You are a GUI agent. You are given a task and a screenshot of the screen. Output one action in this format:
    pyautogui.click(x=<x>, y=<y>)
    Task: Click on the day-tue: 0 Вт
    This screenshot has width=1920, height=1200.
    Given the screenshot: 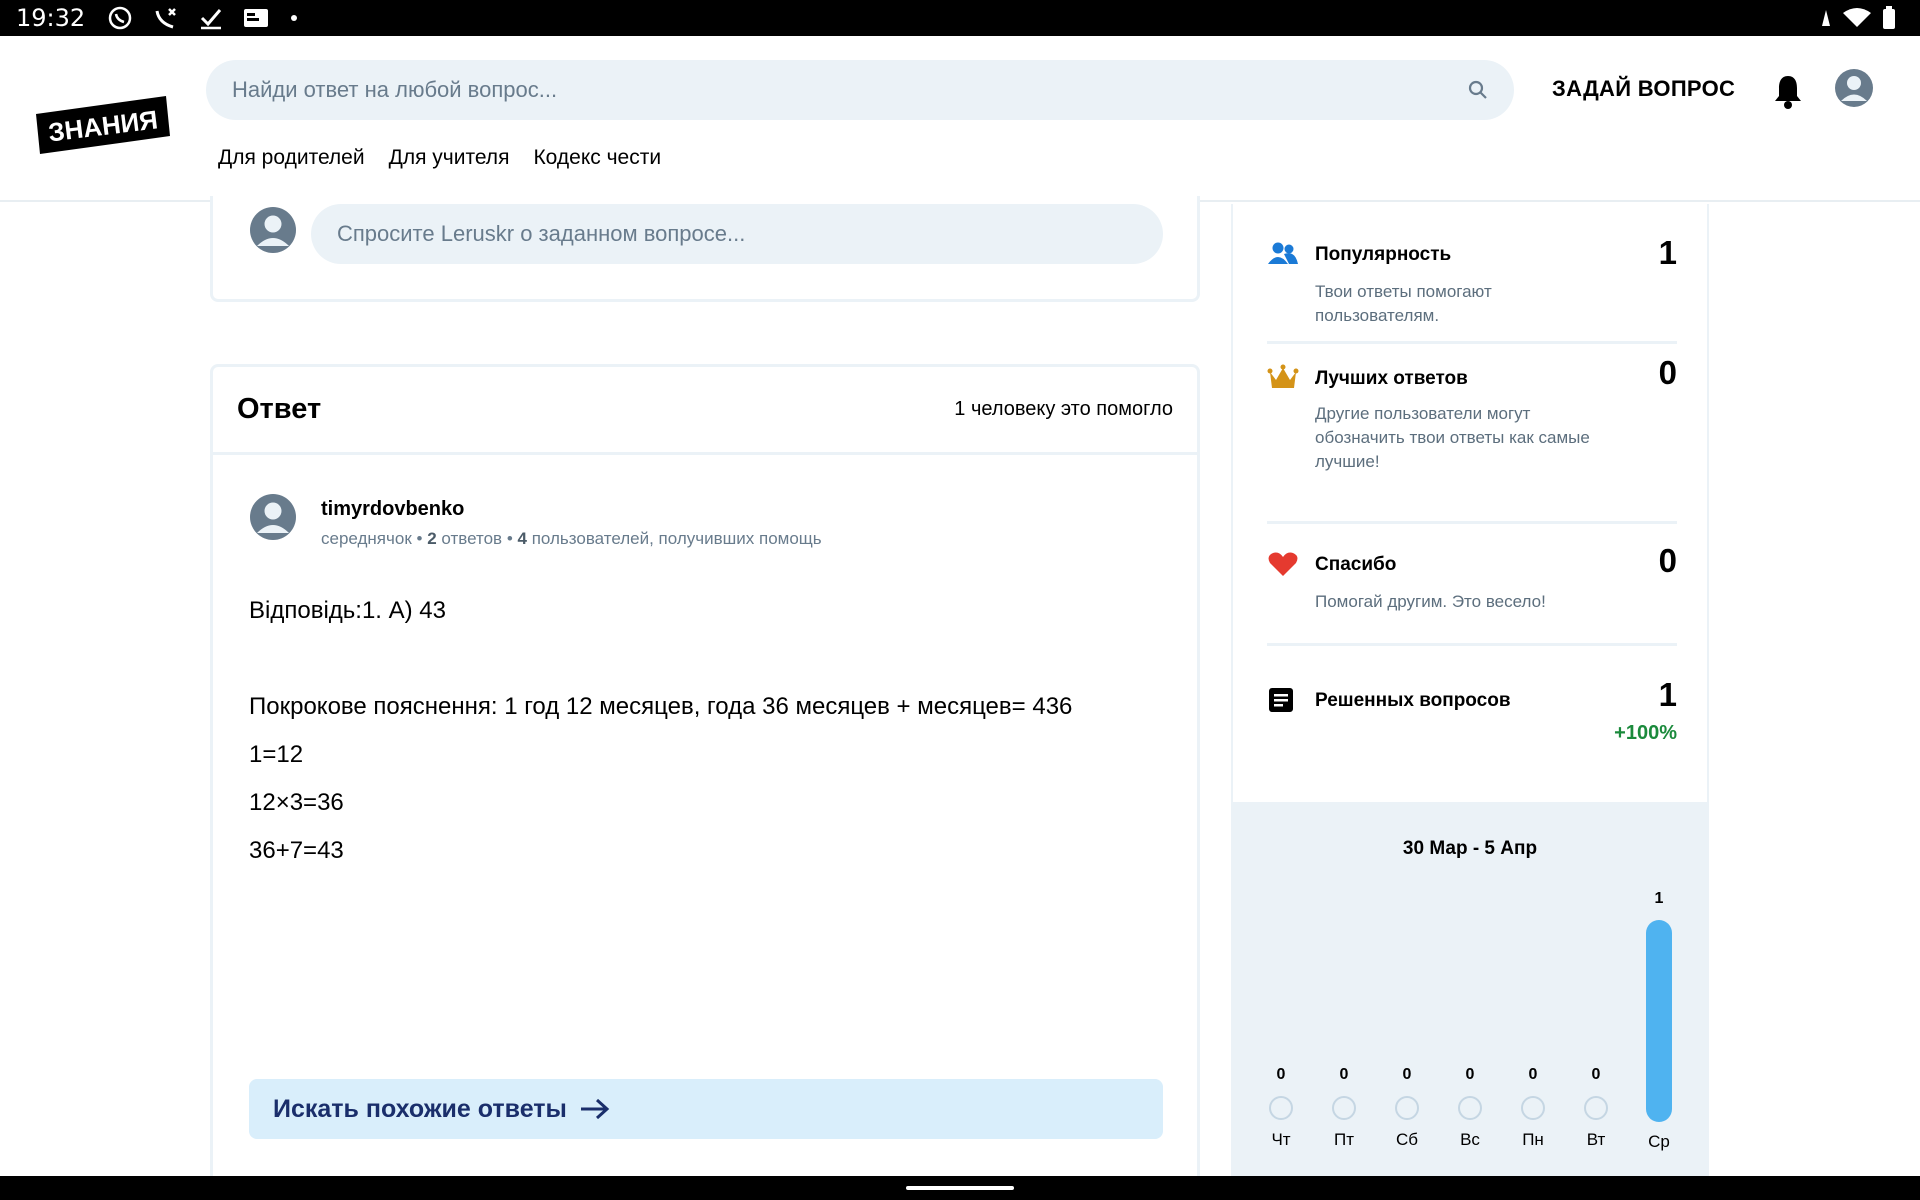 What is the action you would take?
    pyautogui.click(x=1596, y=1108)
    